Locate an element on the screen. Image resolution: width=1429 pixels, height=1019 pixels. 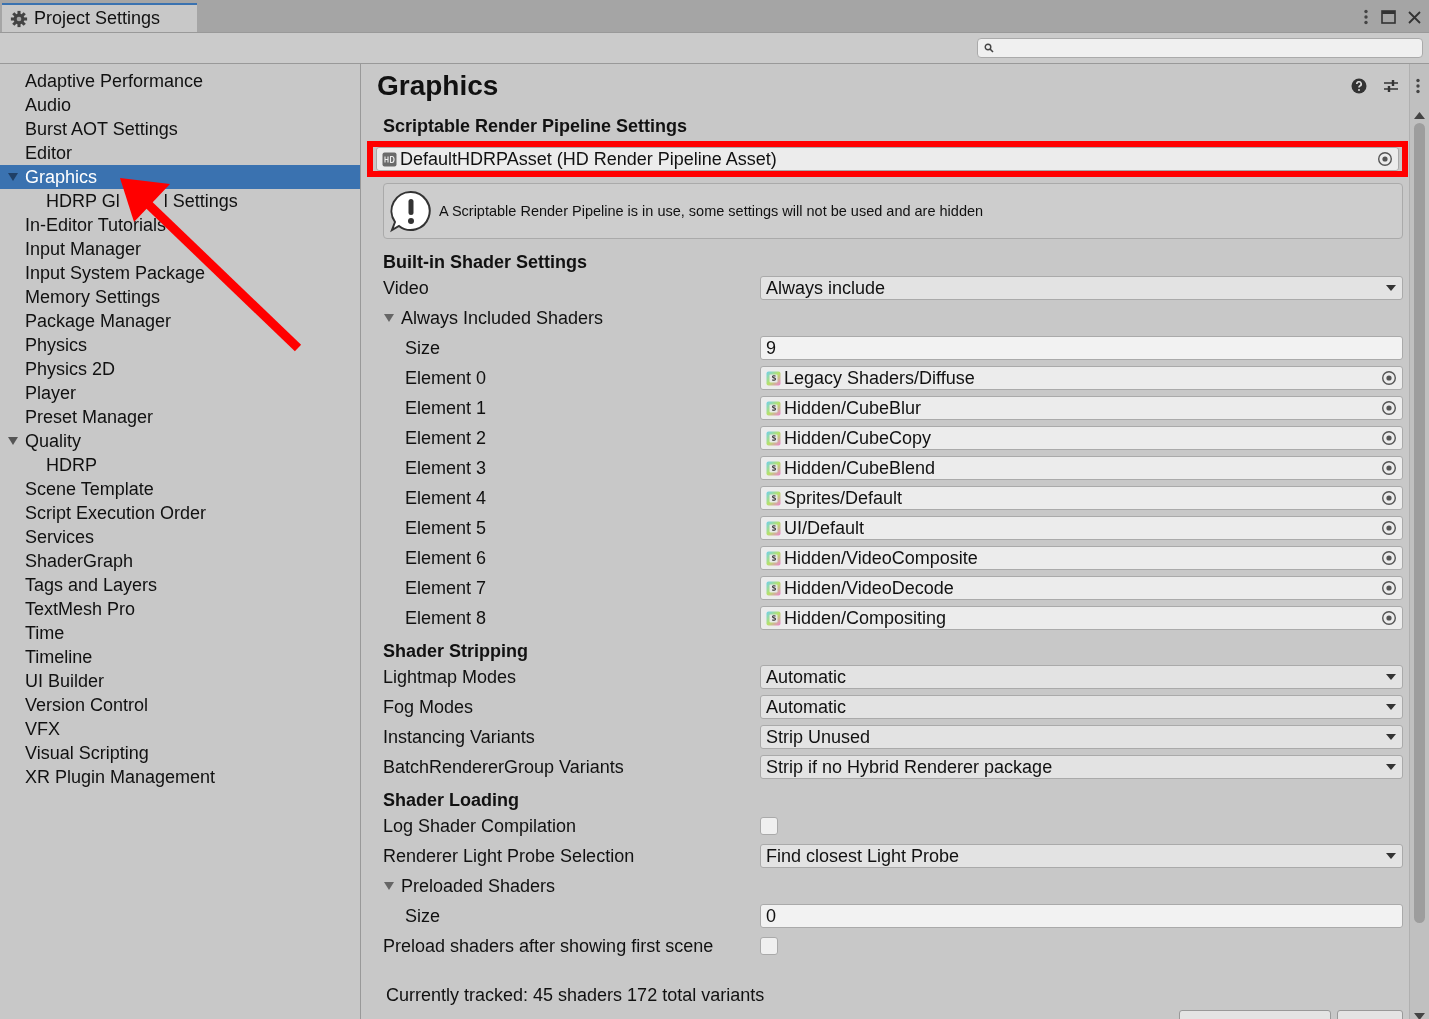
sidebar-item: Physics 2D is located at coordinates (180, 369).